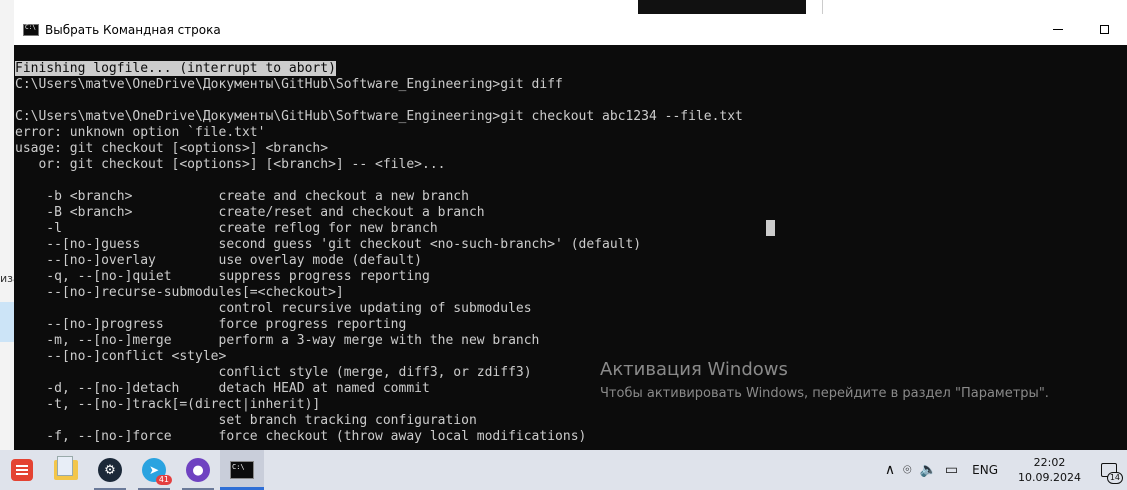 The width and height of the screenshot is (1127, 490). What do you see at coordinates (570, 309) in the screenshot?
I see `console-line: control recursive updating of submodules` at bounding box center [570, 309].